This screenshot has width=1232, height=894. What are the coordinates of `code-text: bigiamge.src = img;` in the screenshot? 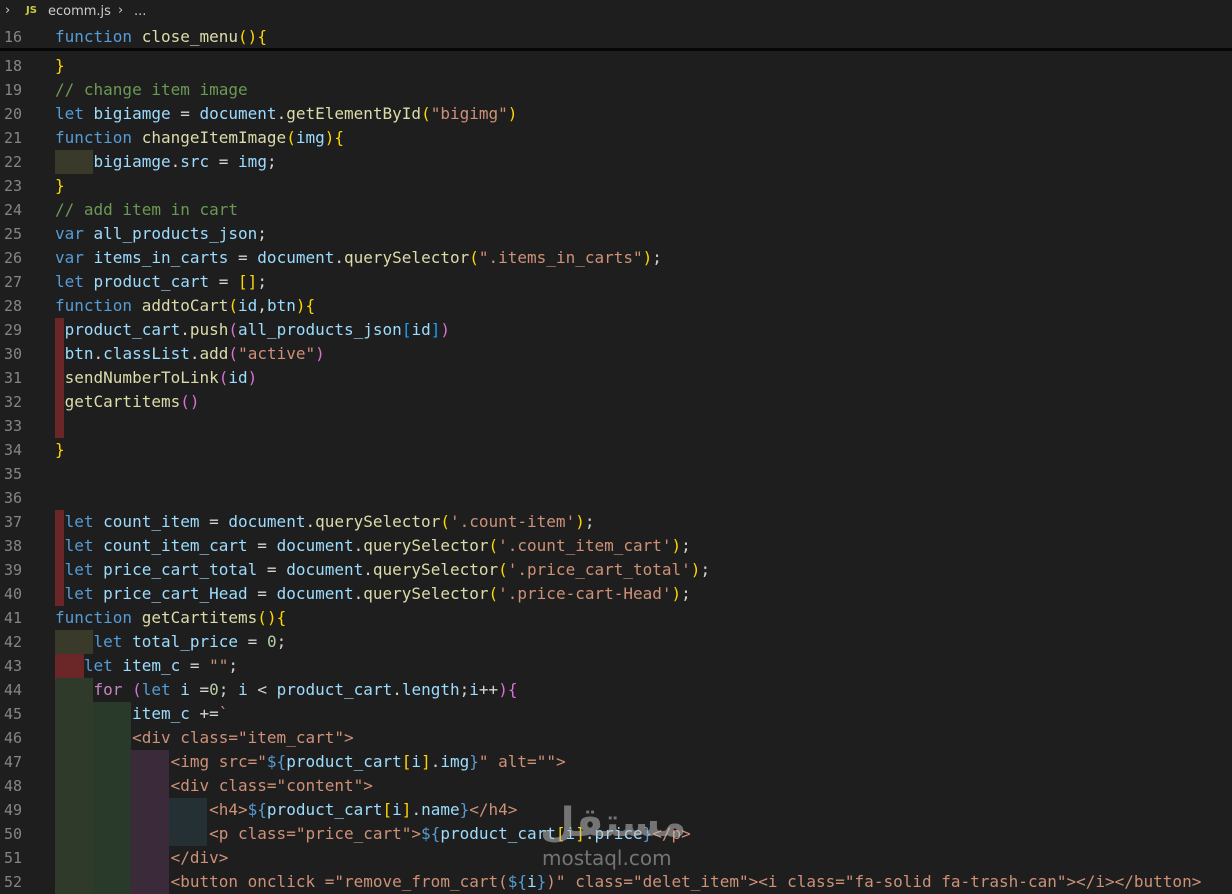 It's located at (166, 162).